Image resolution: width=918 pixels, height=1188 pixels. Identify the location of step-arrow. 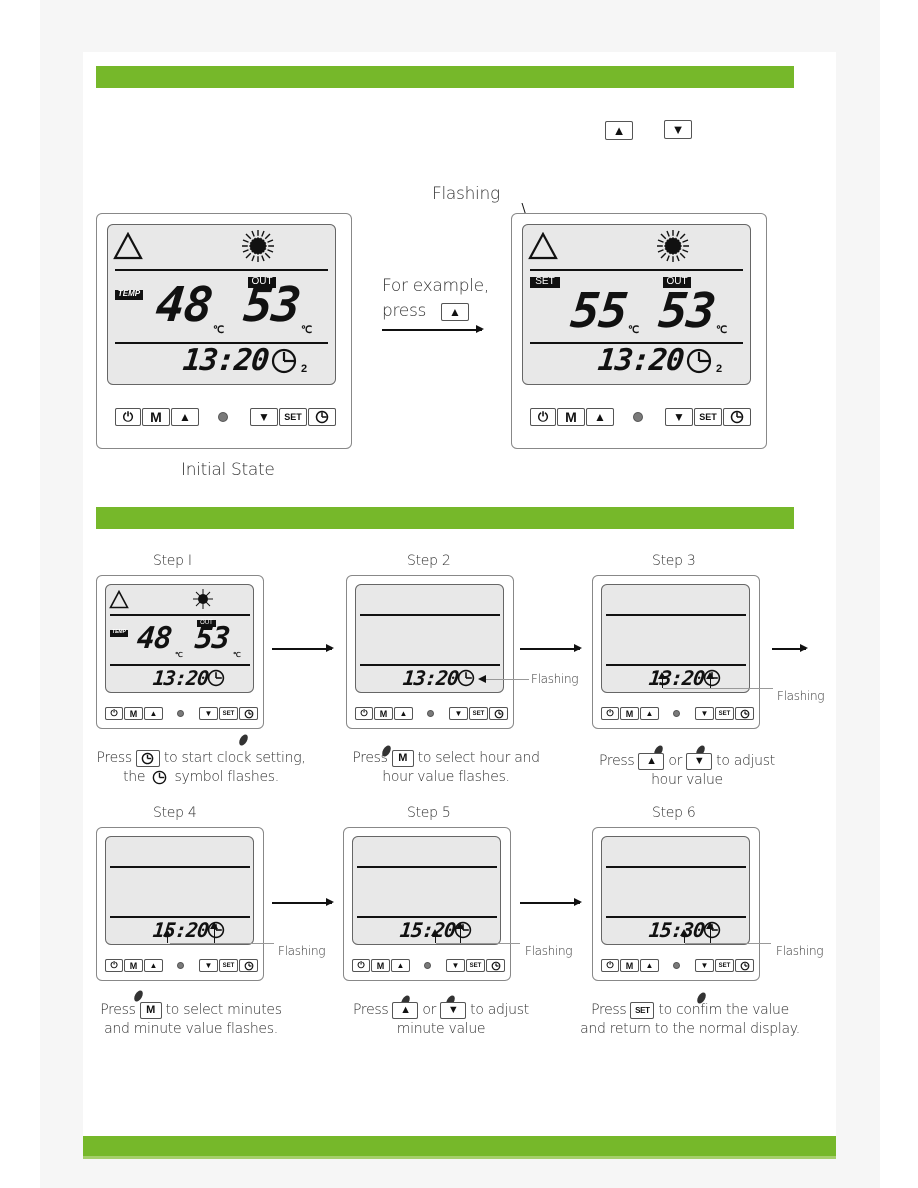
(303, 902).